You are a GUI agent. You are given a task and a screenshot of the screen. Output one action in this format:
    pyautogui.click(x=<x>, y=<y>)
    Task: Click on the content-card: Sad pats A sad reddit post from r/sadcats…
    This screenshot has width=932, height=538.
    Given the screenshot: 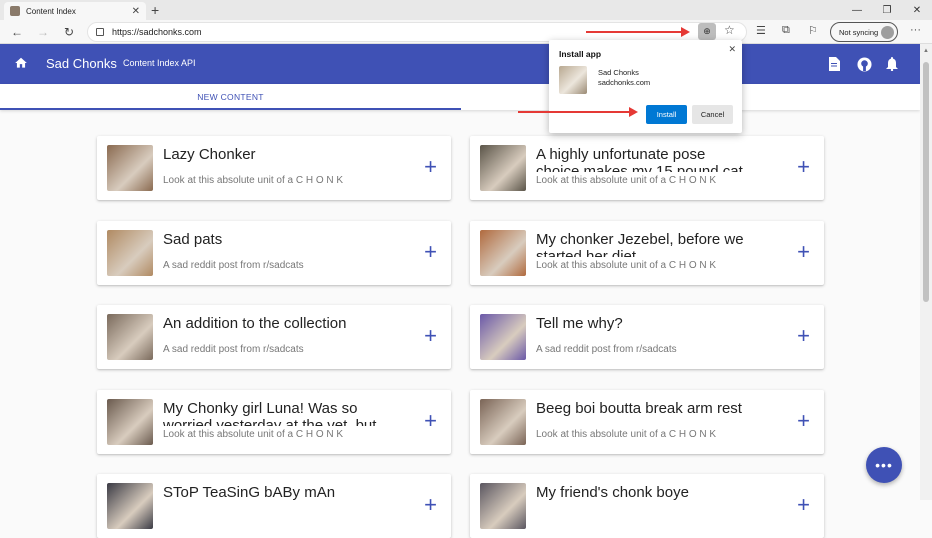 What is the action you would take?
    pyautogui.click(x=274, y=253)
    